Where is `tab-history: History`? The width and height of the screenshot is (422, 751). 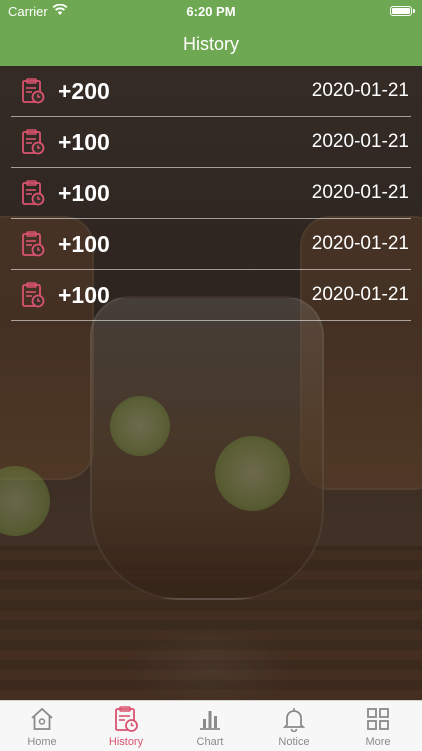 tab-history: History is located at coordinates (126, 726).